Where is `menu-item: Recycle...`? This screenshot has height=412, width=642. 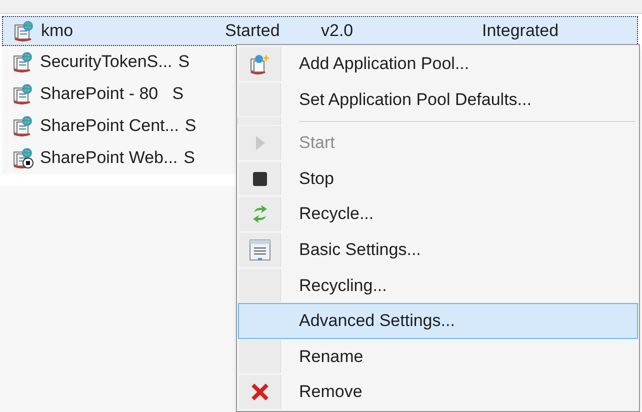
menu-item: Recycle... is located at coordinates (438, 214).